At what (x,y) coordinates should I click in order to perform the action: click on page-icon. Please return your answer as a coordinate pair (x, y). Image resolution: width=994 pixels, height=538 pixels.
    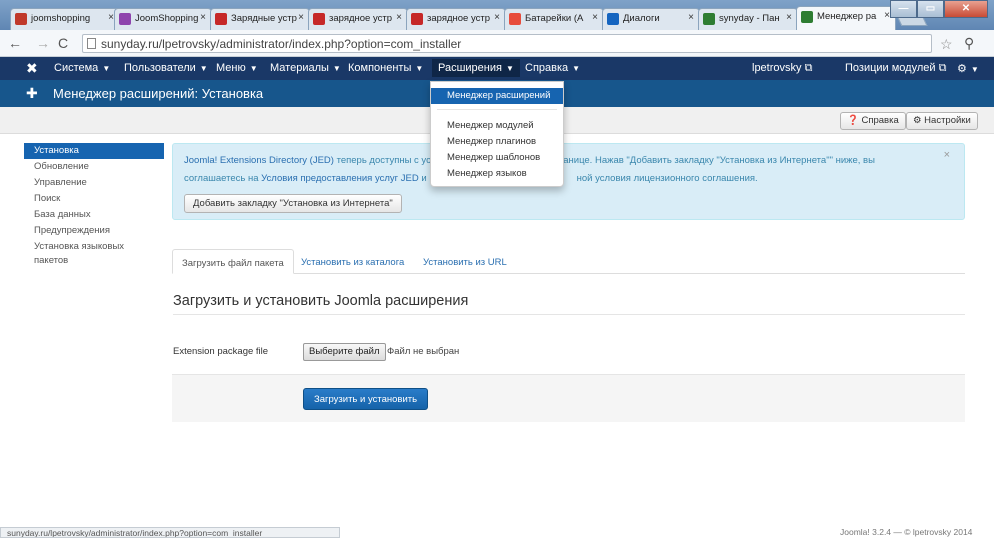
    Looking at the image, I should click on (91, 43).